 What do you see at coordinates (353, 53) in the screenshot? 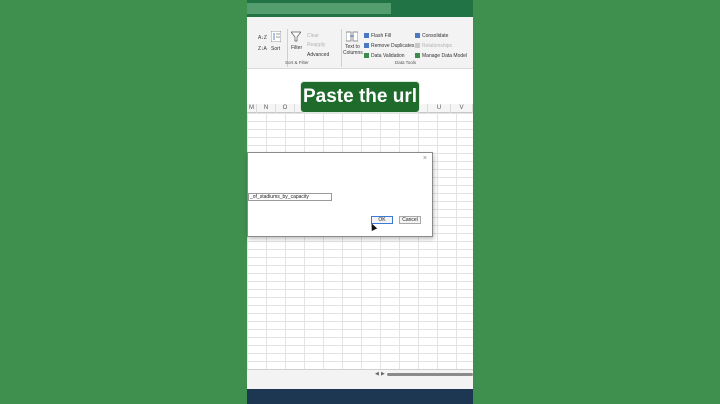
I see `text-to-columns-label-2: Columns` at bounding box center [353, 53].